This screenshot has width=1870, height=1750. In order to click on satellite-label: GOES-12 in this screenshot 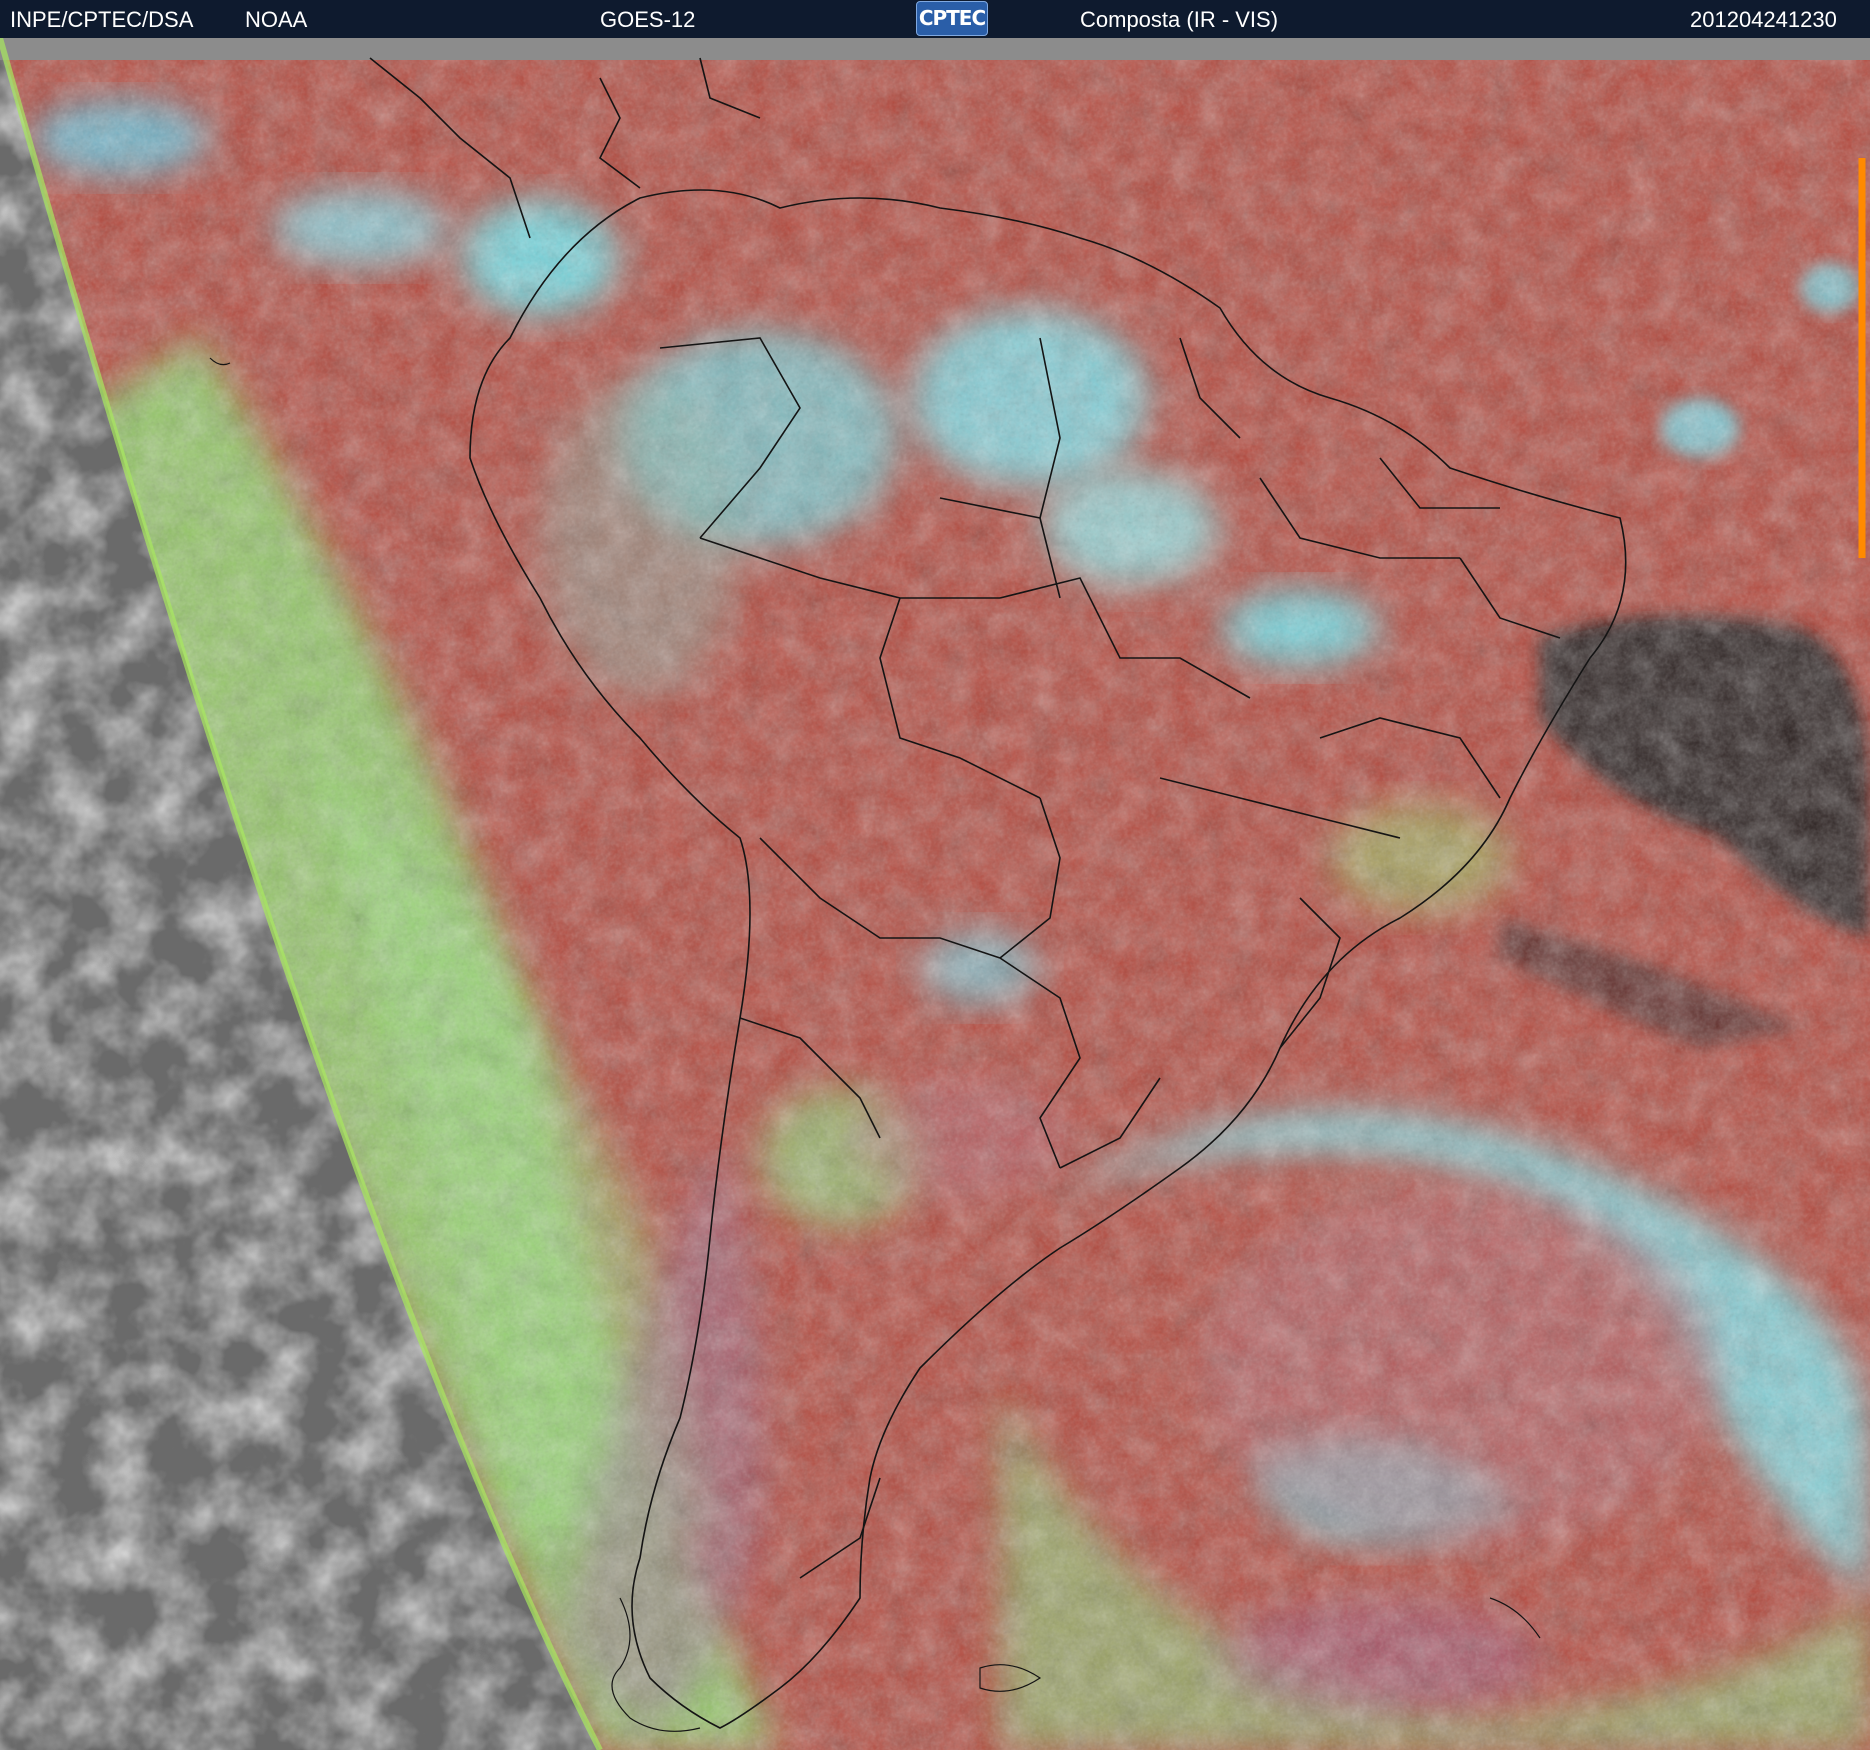, I will do `click(648, 19)`.